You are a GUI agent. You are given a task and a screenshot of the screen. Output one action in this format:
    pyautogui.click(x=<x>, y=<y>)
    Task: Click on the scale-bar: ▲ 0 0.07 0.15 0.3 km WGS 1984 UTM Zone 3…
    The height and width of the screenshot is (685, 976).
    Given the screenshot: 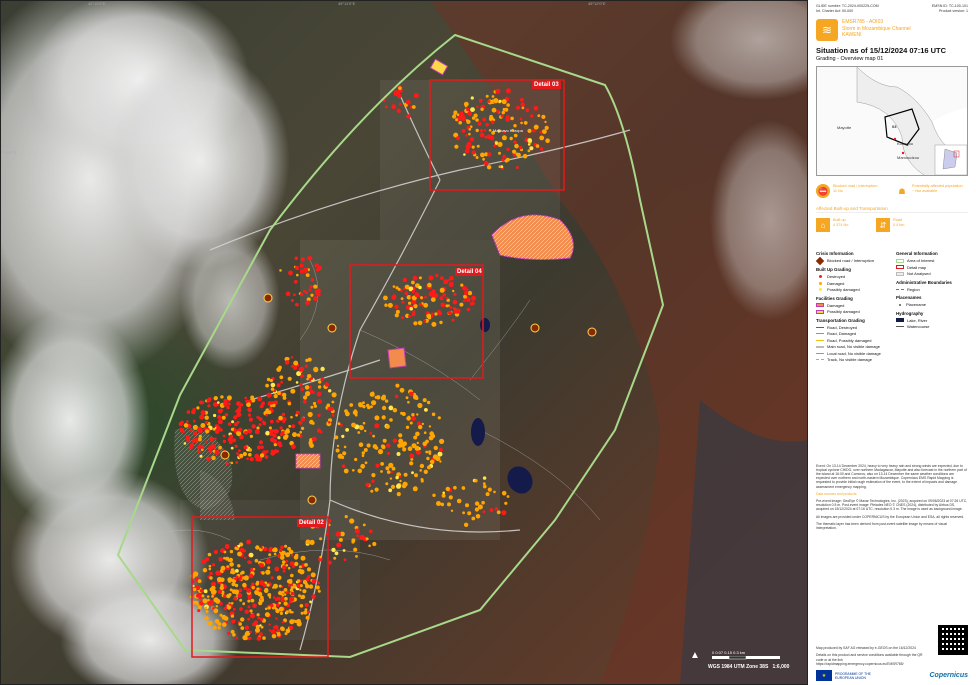 What is the action you would take?
    pyautogui.click(x=747, y=665)
    